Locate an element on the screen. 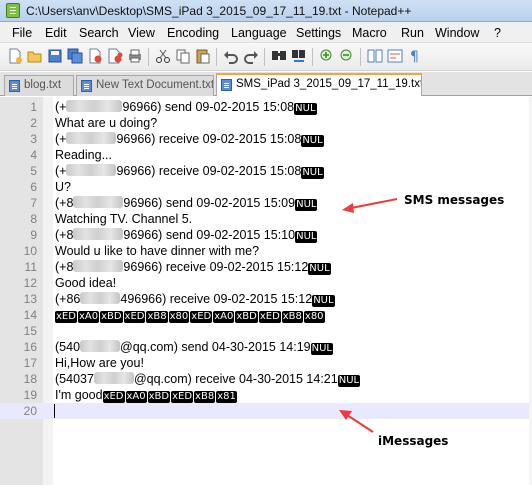 This screenshot has width=532, height=485. editor-line: 2 What are u doing? is located at coordinates (266, 123).